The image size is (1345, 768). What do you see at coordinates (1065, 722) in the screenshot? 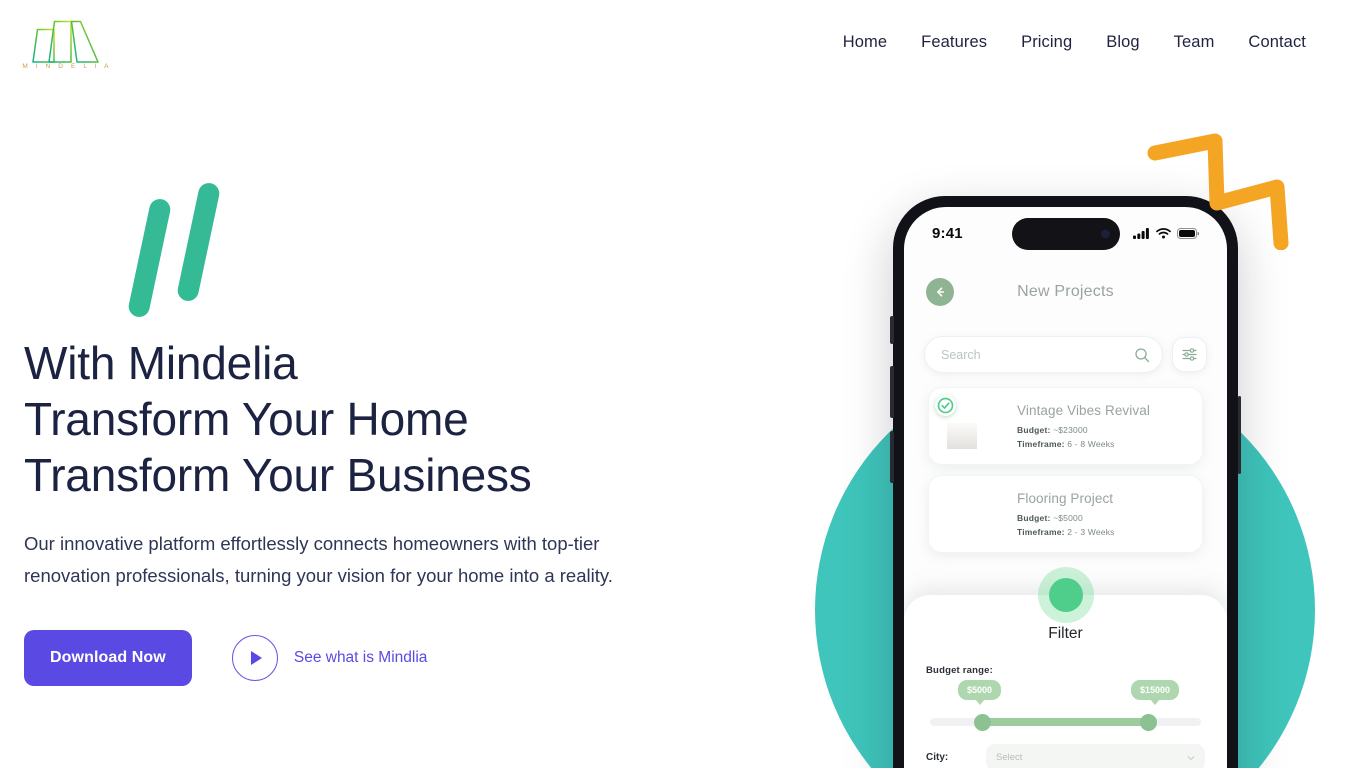
I see `range-fill` at bounding box center [1065, 722].